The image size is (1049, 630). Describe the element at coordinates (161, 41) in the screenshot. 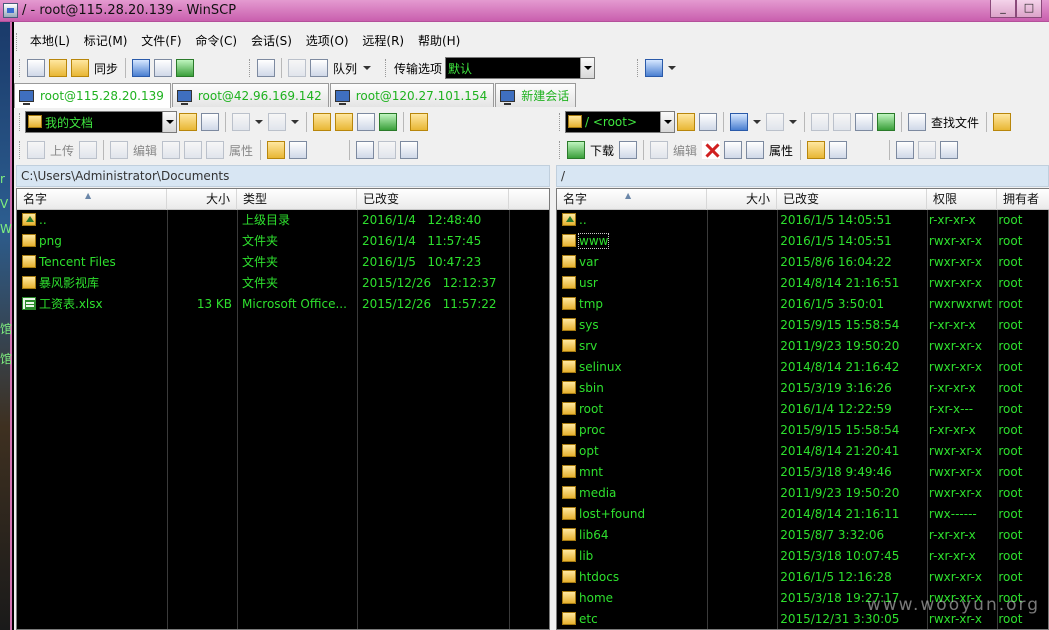

I see `menu-file: 文件(F)` at that location.